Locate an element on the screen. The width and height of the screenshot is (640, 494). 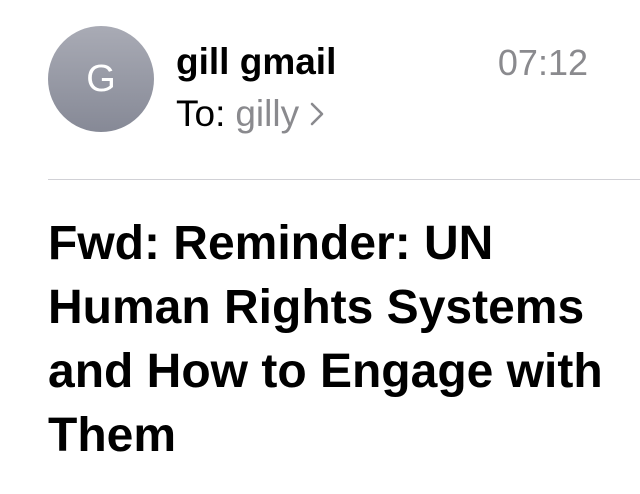
recipient-details-toggle: To: gilly is located at coordinates (250, 114).